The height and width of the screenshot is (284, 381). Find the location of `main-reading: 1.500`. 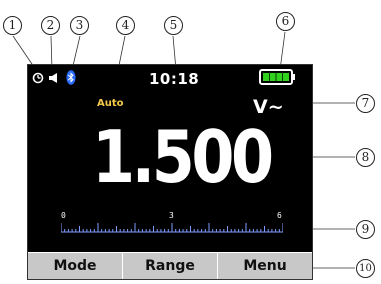

main-reading: 1.500 is located at coordinates (183, 157).